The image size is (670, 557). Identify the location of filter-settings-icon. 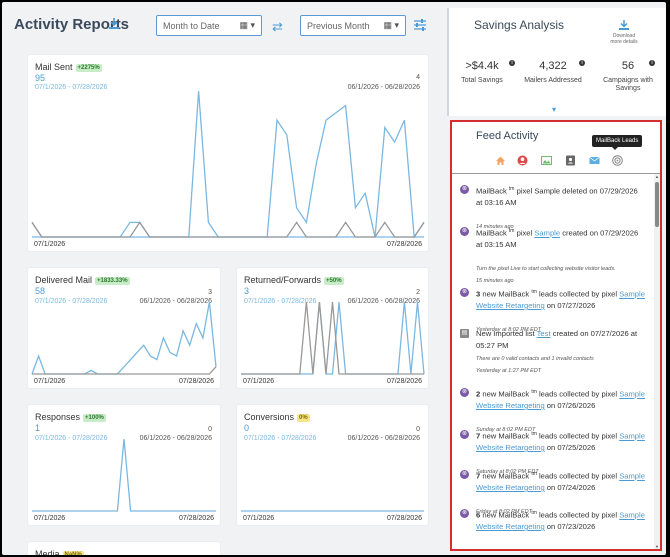
(420, 25).